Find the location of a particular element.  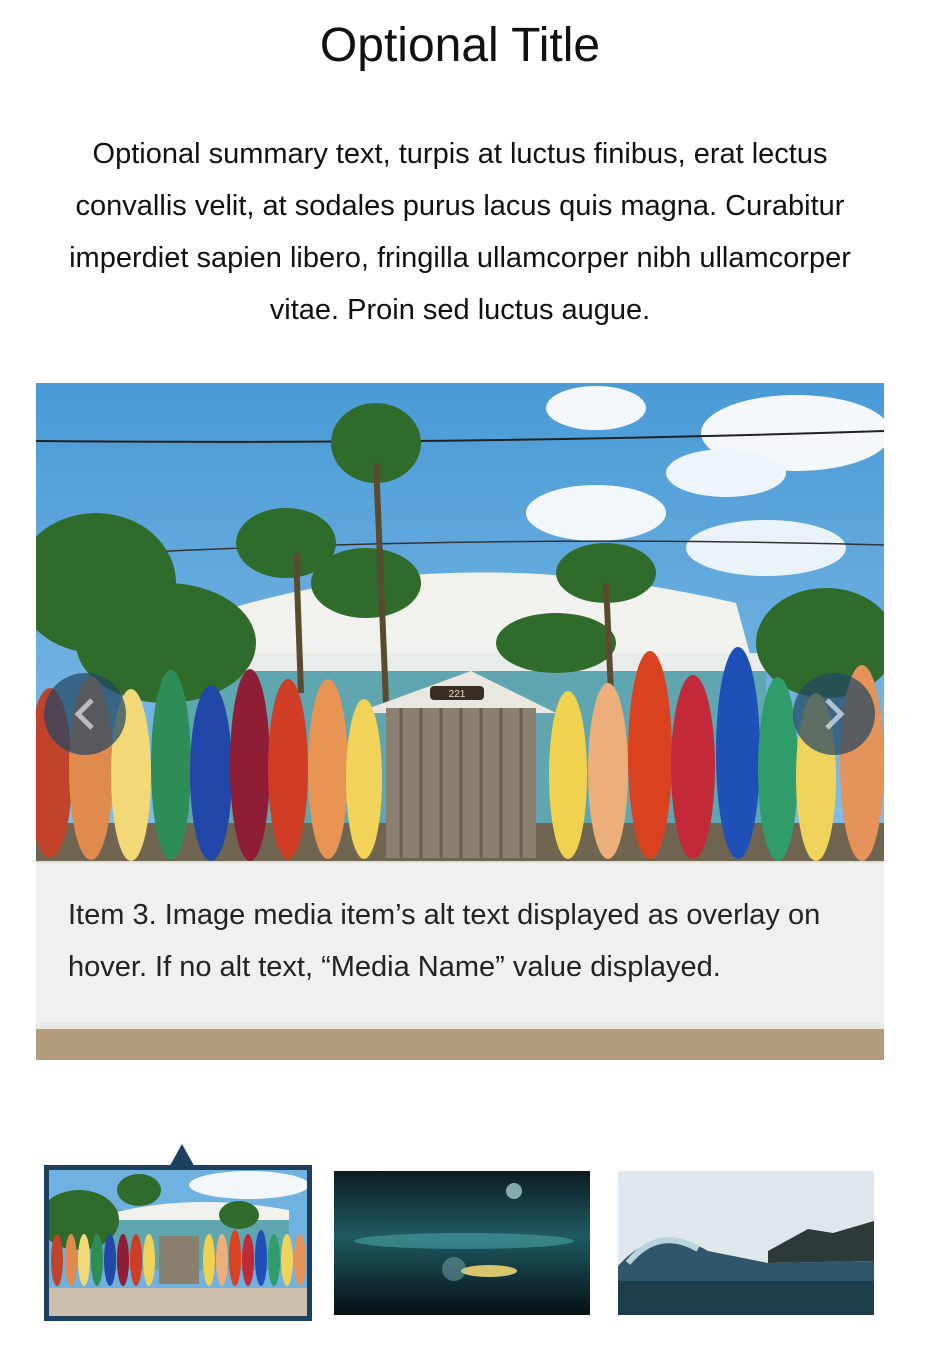

underwater-surfer-thumbnail is located at coordinates (462, 1243).